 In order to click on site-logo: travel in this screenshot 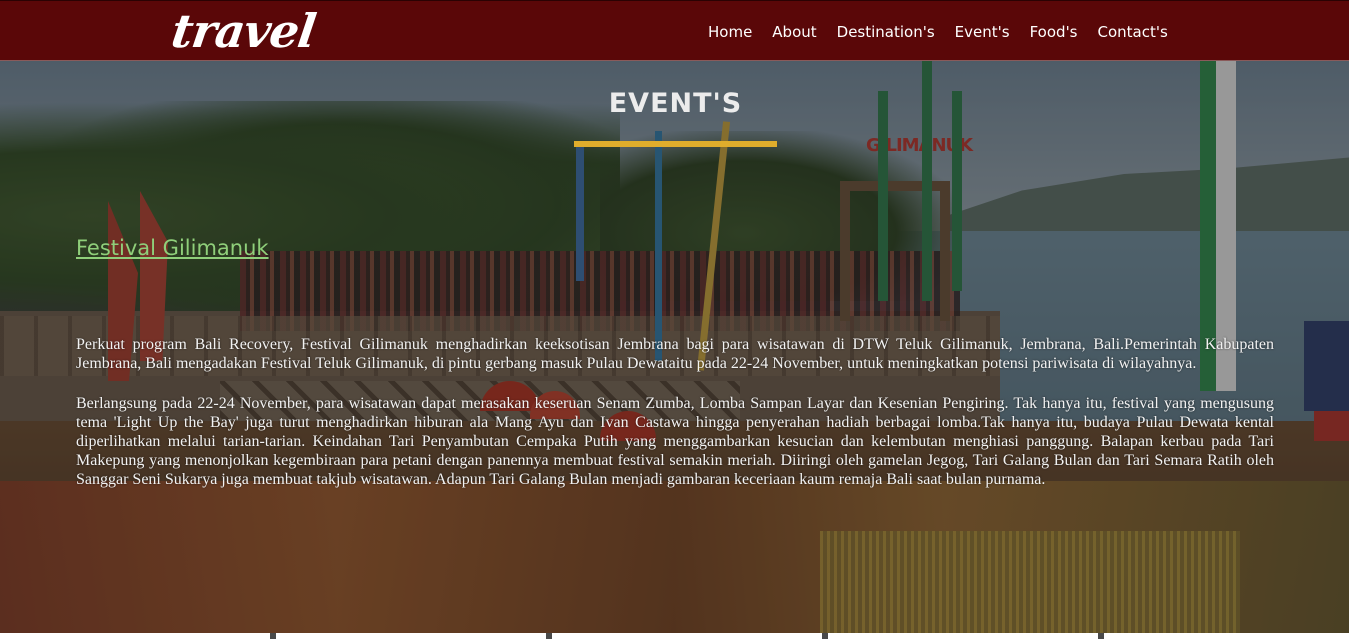, I will do `click(243, 31)`.